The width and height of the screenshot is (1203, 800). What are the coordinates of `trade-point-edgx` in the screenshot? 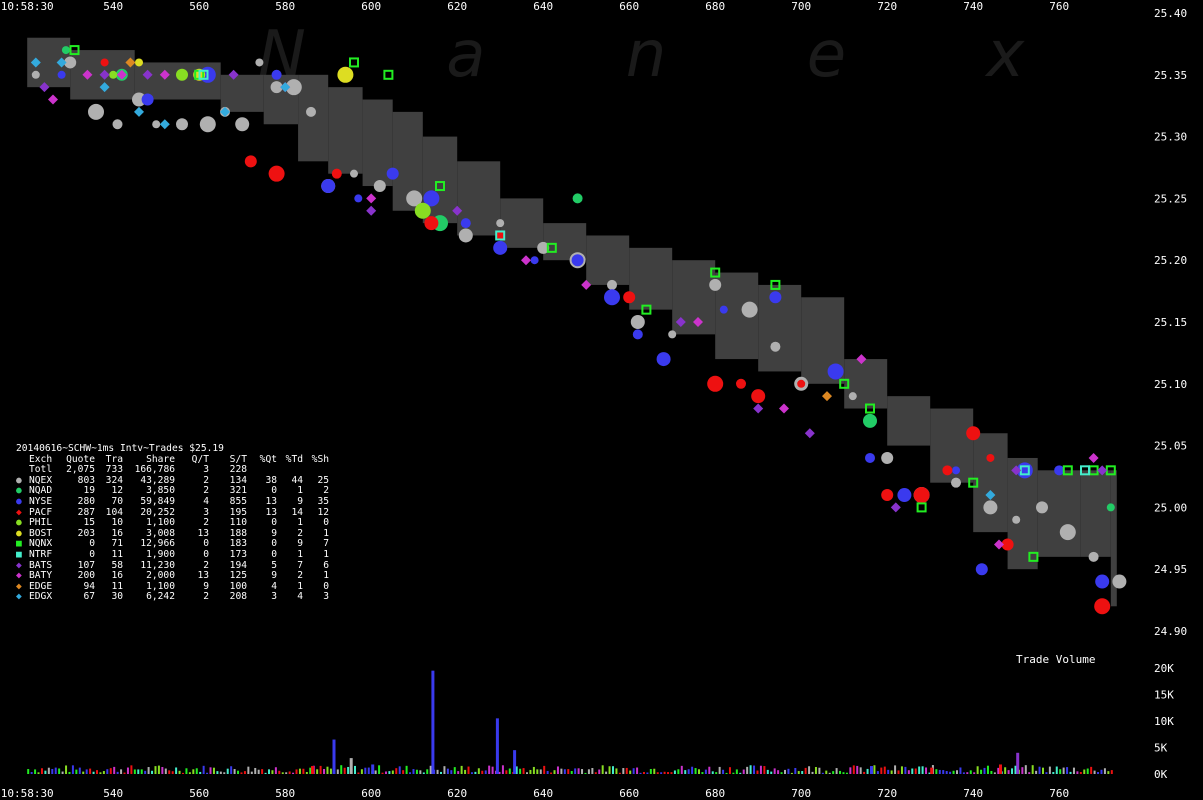 It's located at (139, 111).